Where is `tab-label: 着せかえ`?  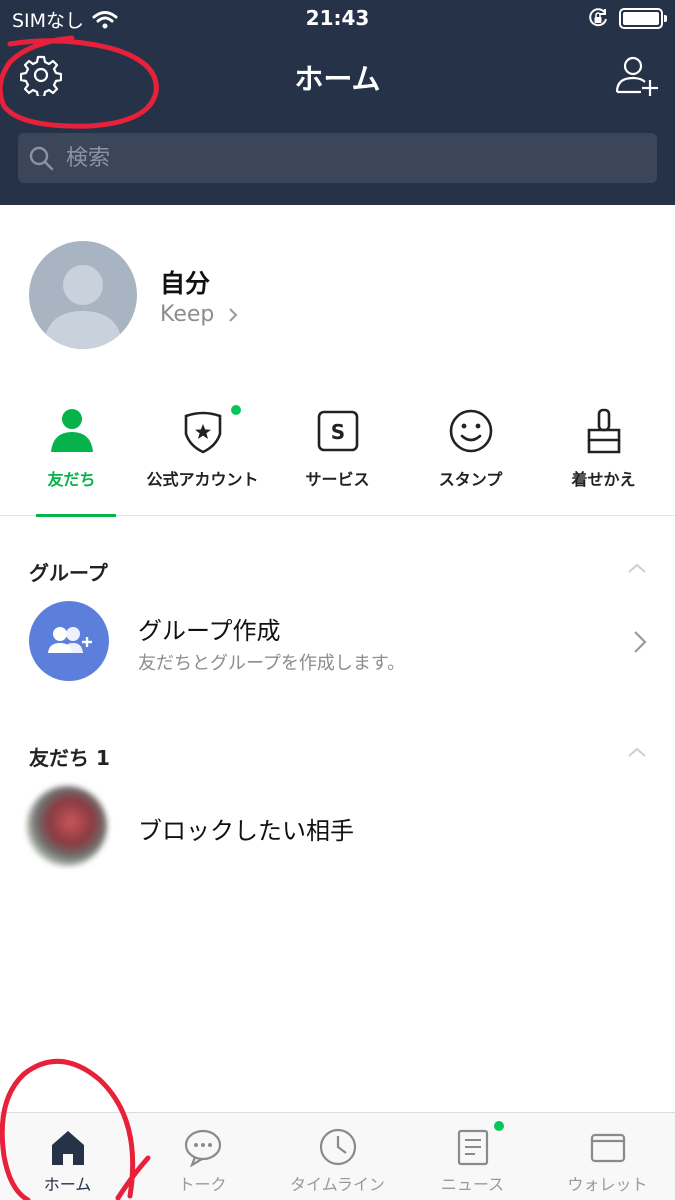
tab-label: 着せかえ is located at coordinates (603, 479).